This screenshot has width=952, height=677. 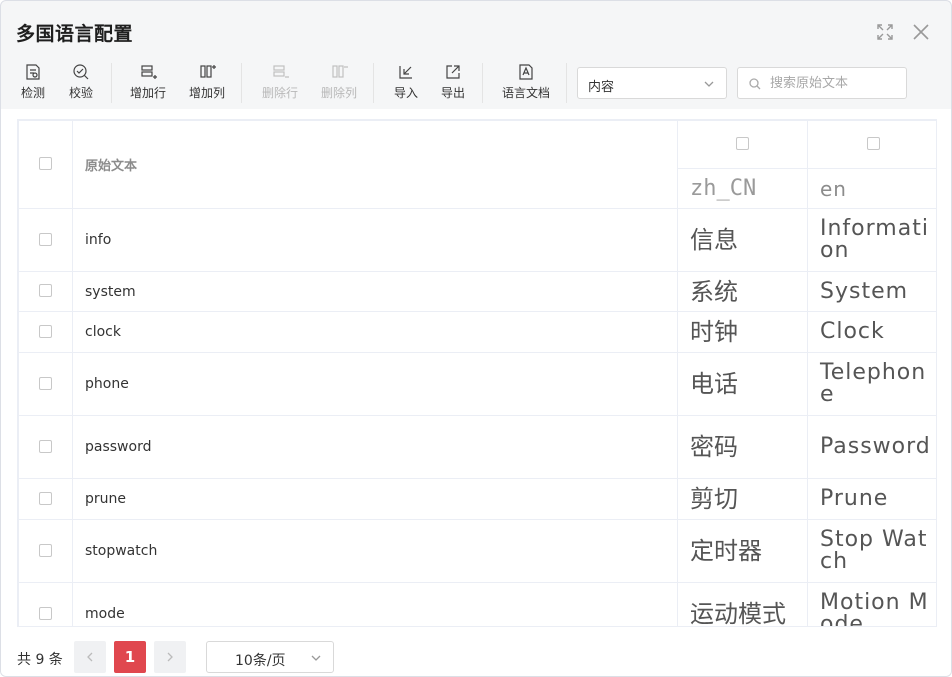 What do you see at coordinates (601, 87) in the screenshot?
I see `filter-select-value: 内容` at bounding box center [601, 87].